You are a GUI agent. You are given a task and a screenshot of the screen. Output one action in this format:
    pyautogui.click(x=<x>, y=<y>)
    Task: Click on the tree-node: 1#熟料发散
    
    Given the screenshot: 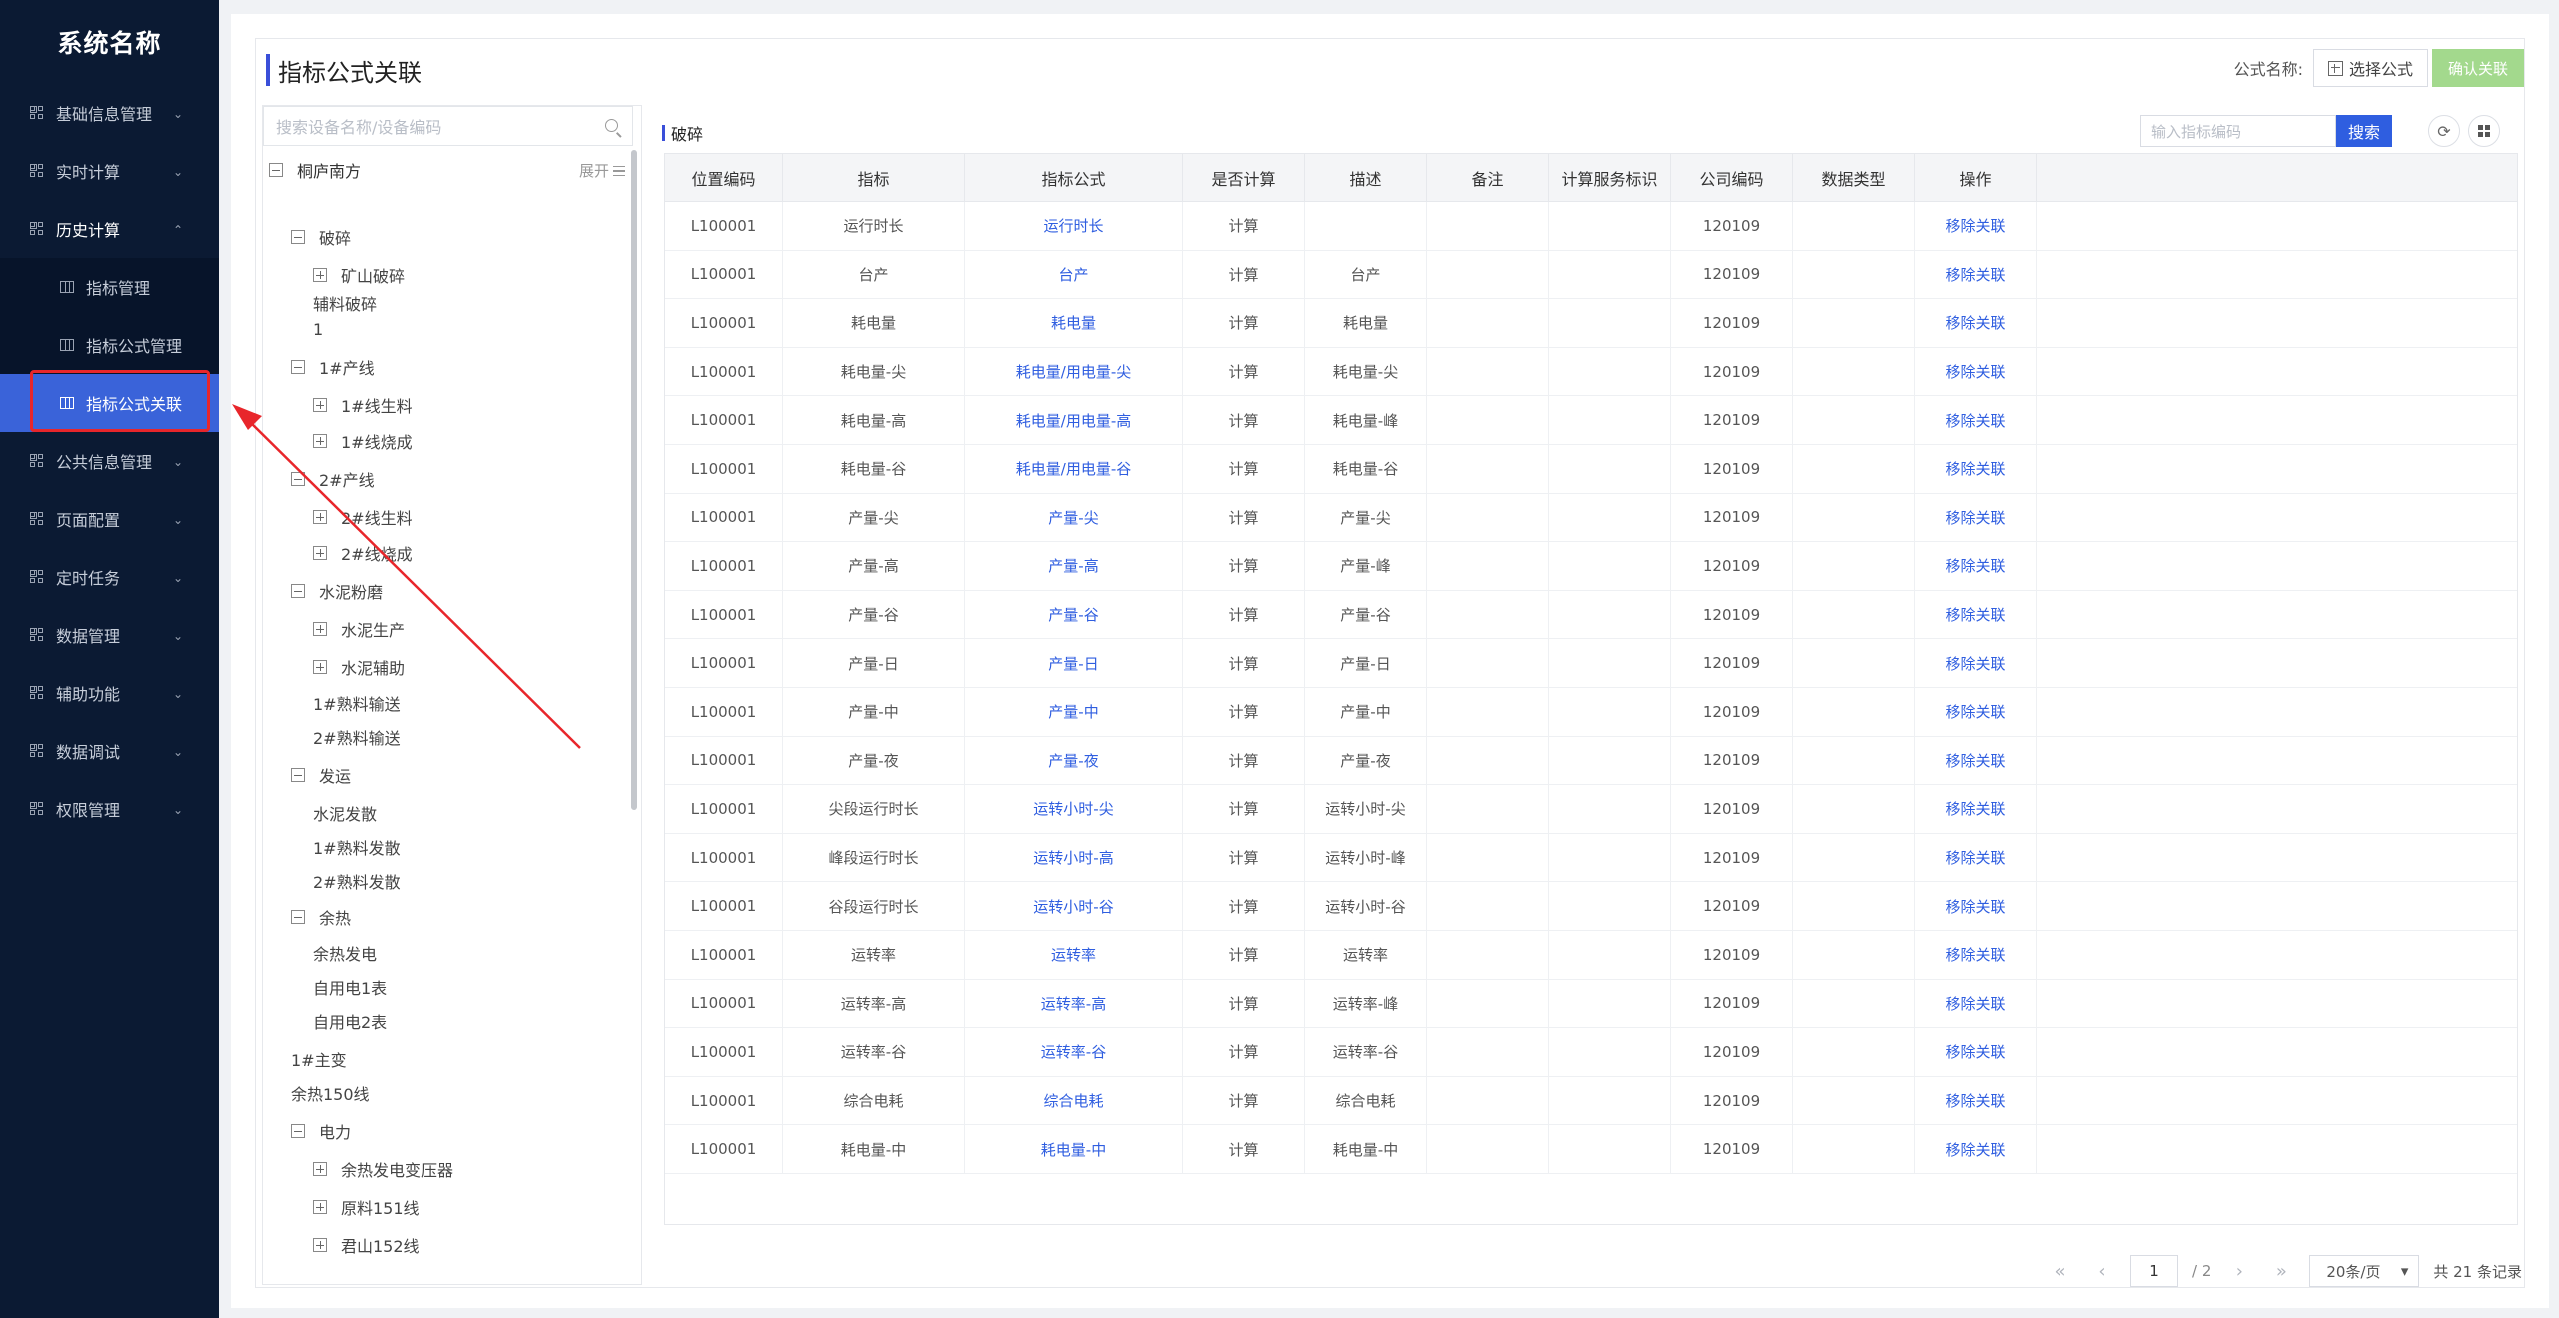 What is the action you would take?
    pyautogui.click(x=357, y=847)
    